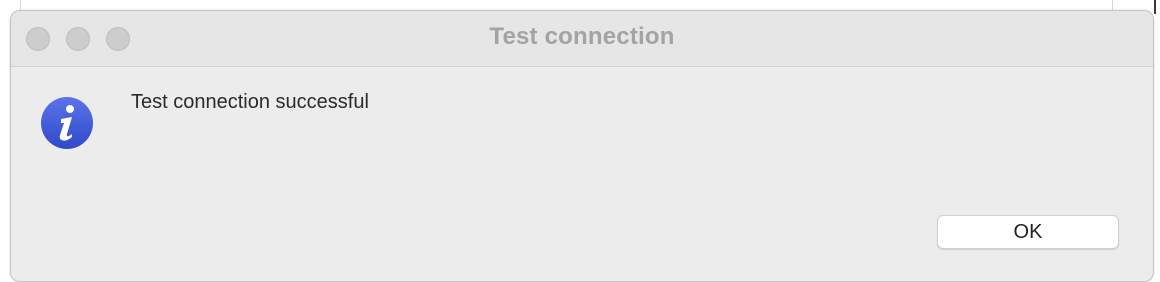 The height and width of the screenshot is (282, 1160). Describe the element at coordinates (1155, 7) in the screenshot. I see `background-scrollbar-edge` at that location.